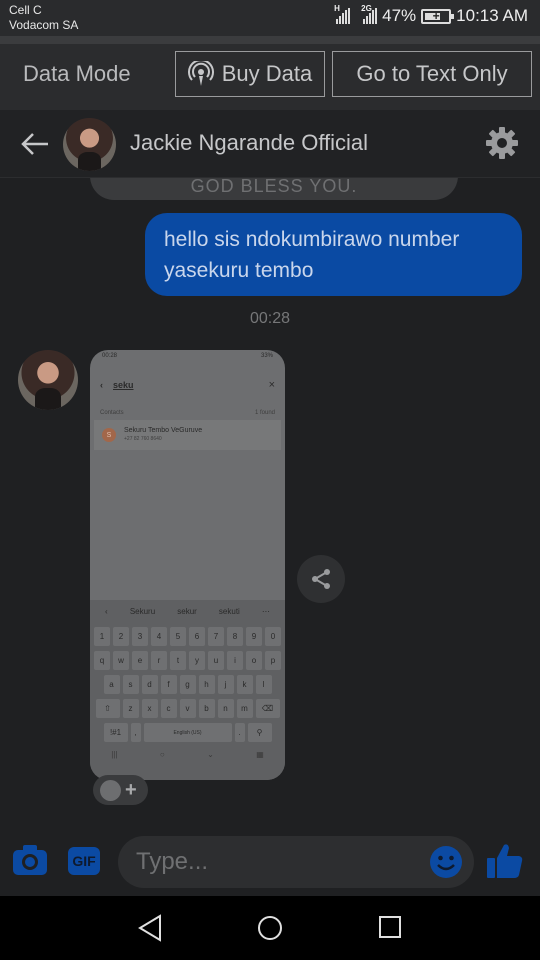 This screenshot has width=540, height=960. I want to click on key-row-2: qwertyuiop, so click(187, 660).